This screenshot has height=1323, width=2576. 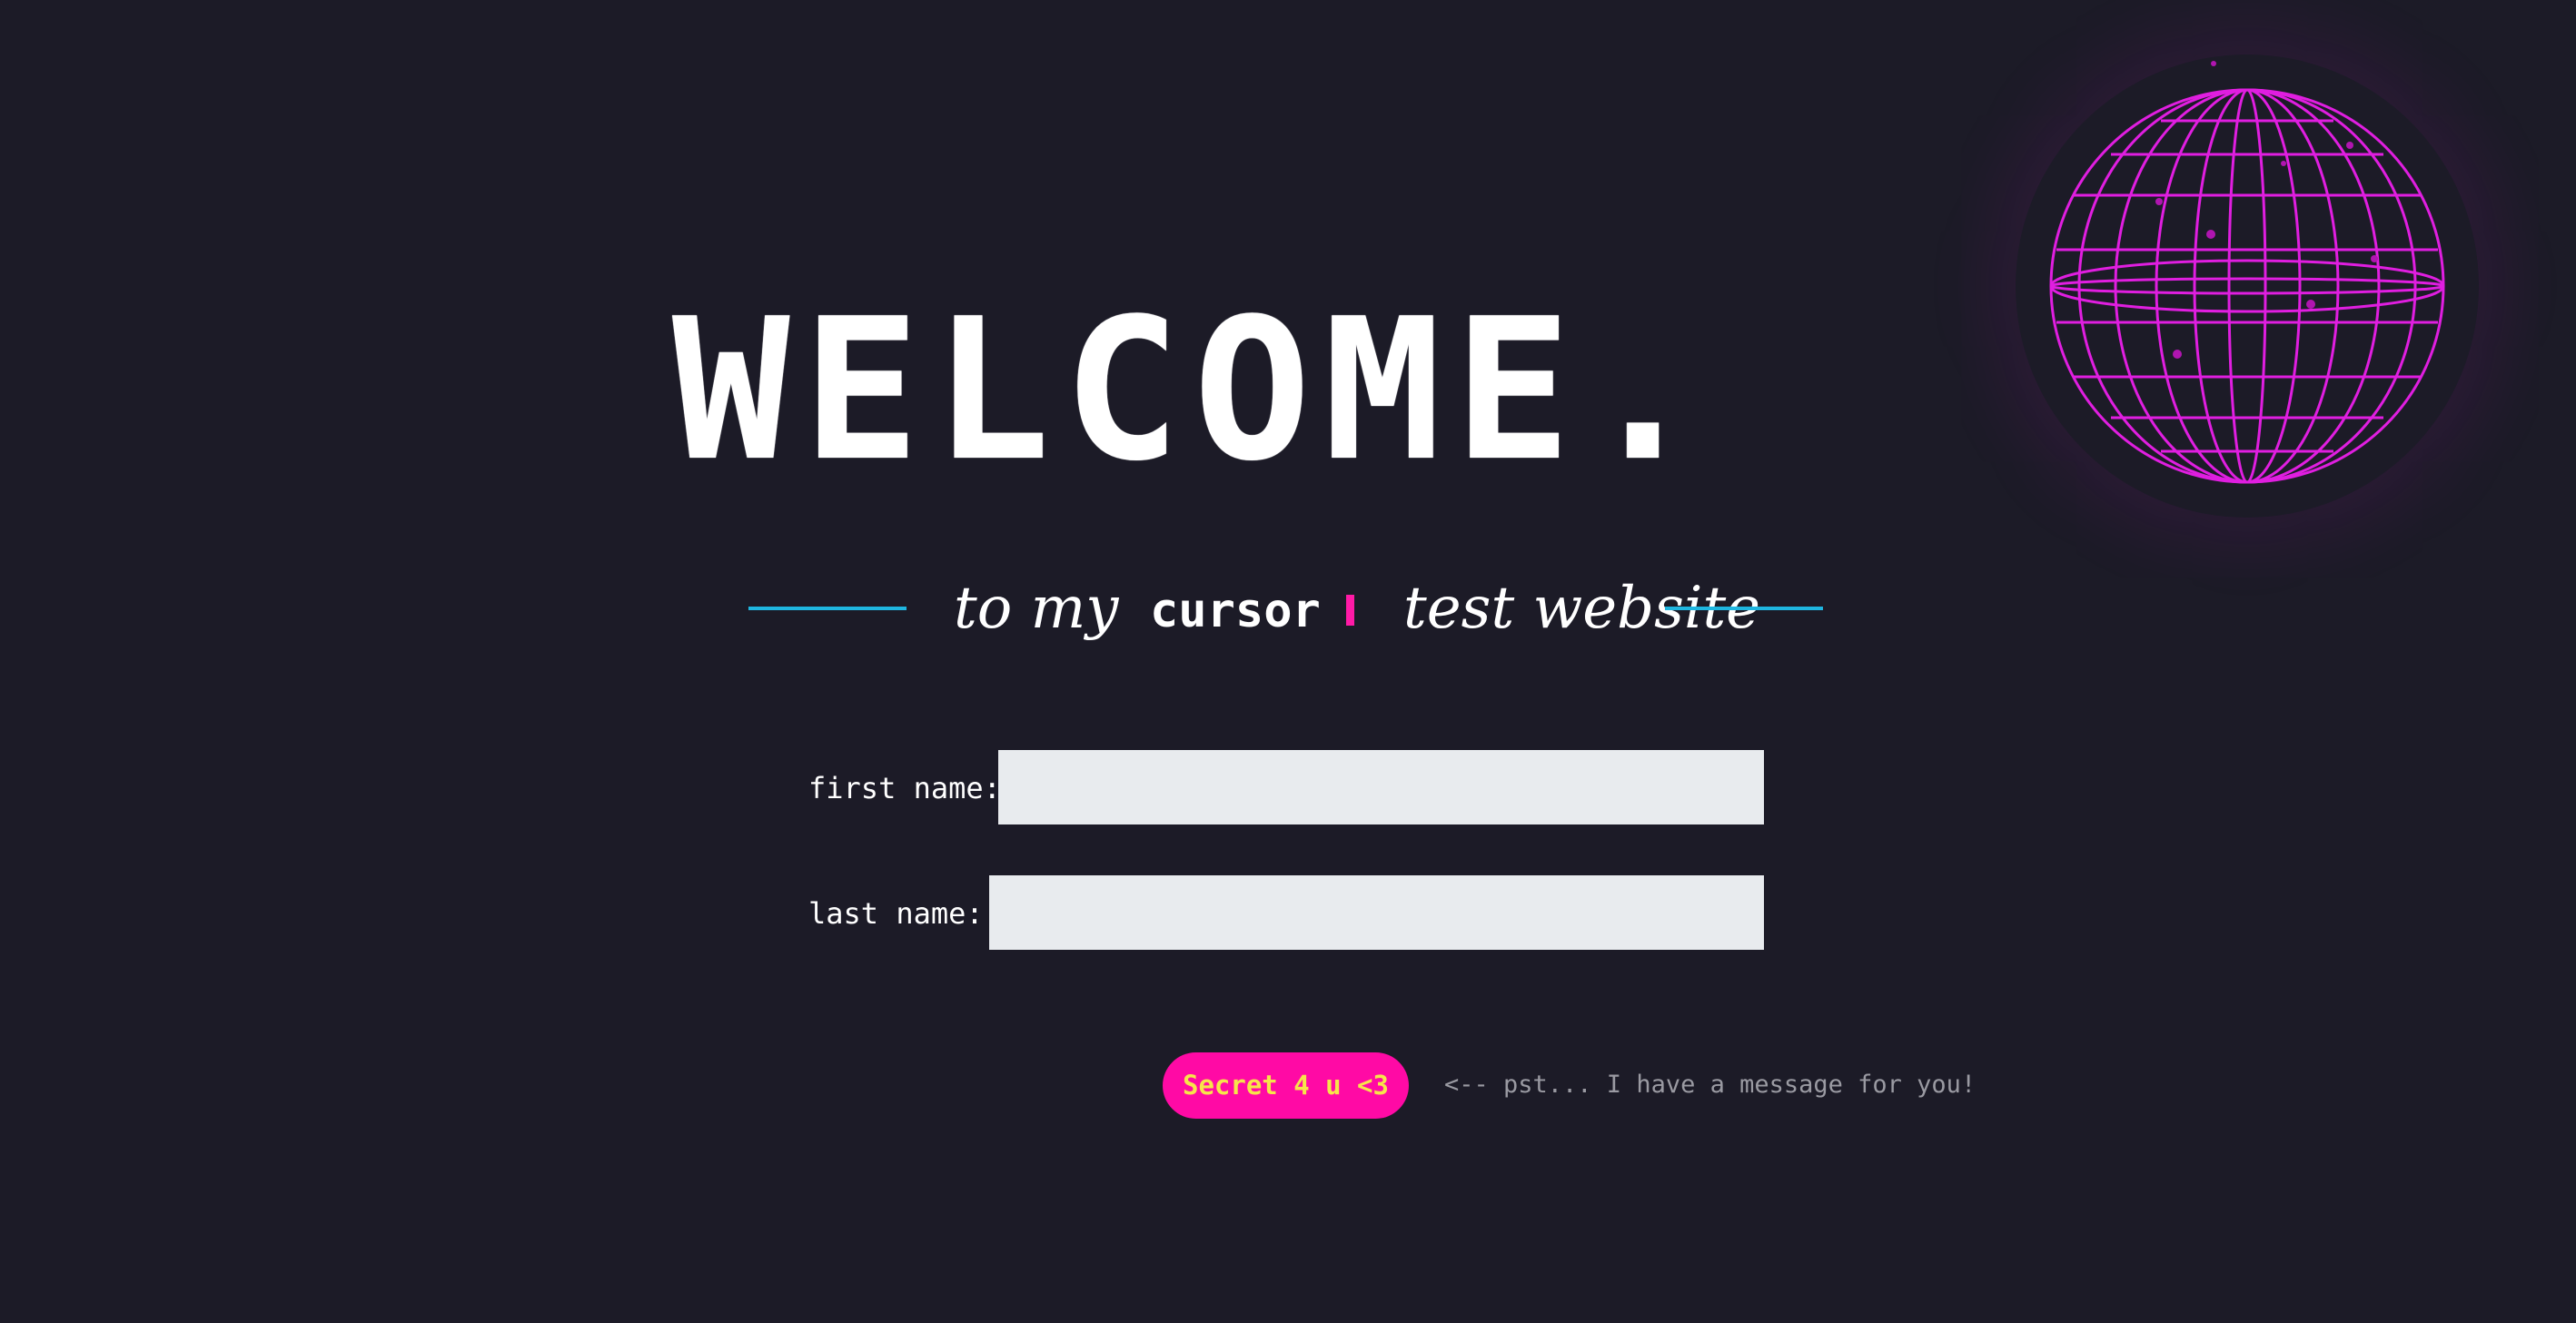 I want to click on wireframe-globe-icon, so click(x=2247, y=286).